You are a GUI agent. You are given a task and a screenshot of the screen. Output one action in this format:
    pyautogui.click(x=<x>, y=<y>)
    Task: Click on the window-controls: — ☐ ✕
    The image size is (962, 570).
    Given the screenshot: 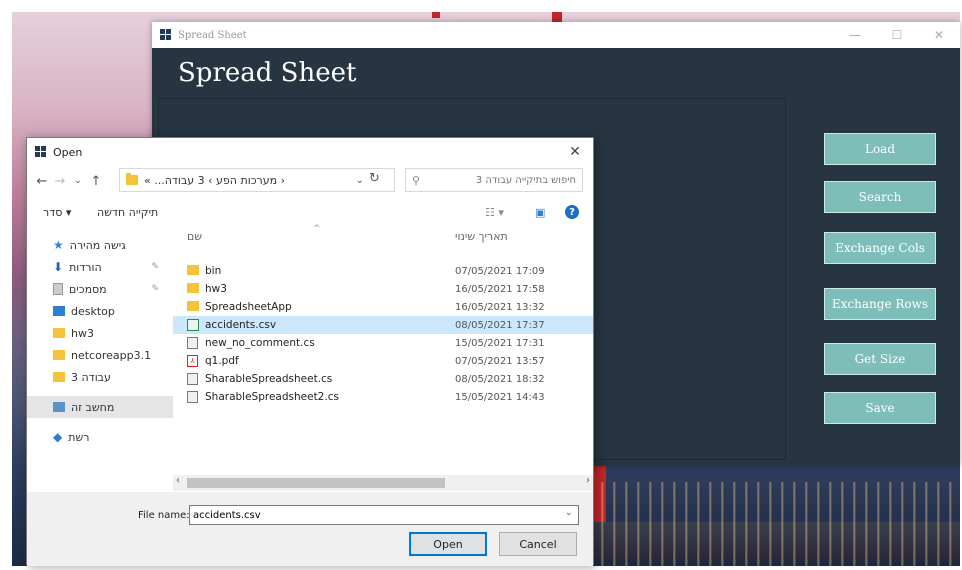 What is the action you would take?
    pyautogui.click(x=897, y=35)
    